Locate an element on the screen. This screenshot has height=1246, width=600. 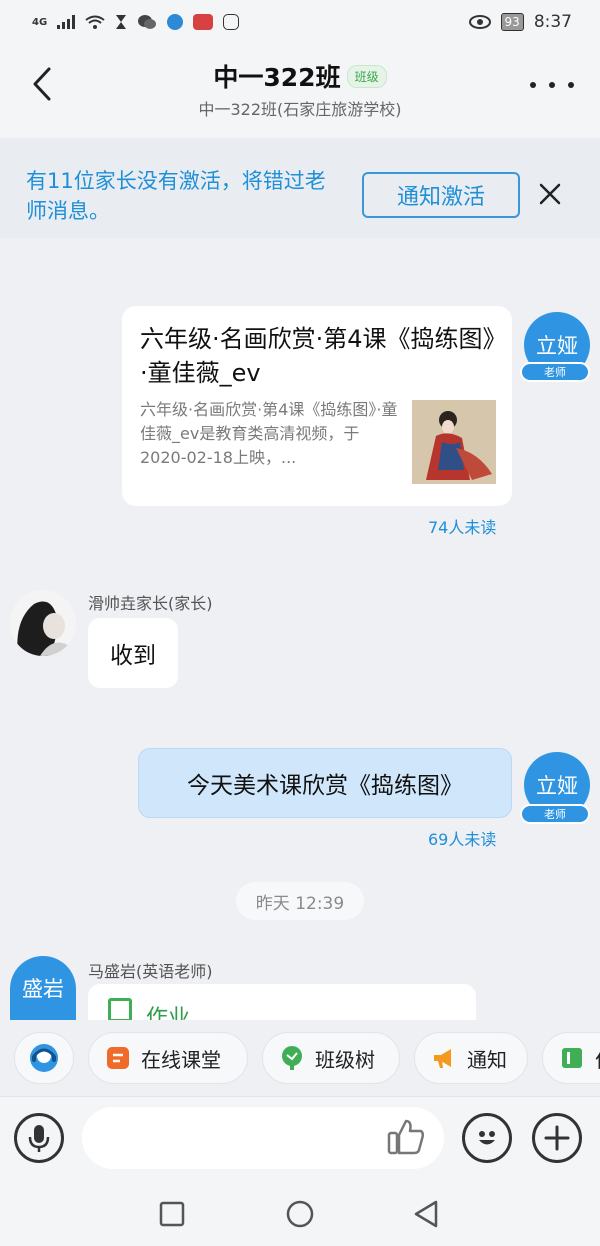
homework-tab-icon is located at coordinates (572, 1058).